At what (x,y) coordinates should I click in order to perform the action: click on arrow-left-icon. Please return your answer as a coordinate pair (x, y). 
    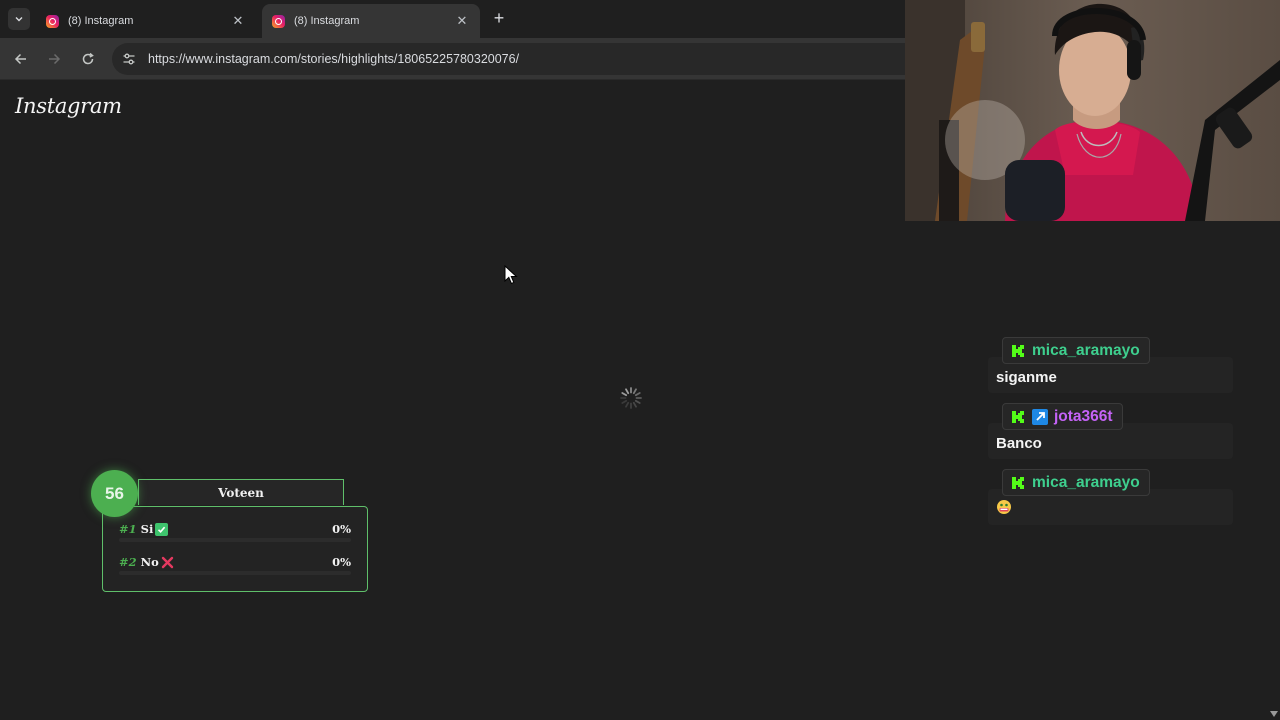
    Looking at the image, I should click on (20, 59).